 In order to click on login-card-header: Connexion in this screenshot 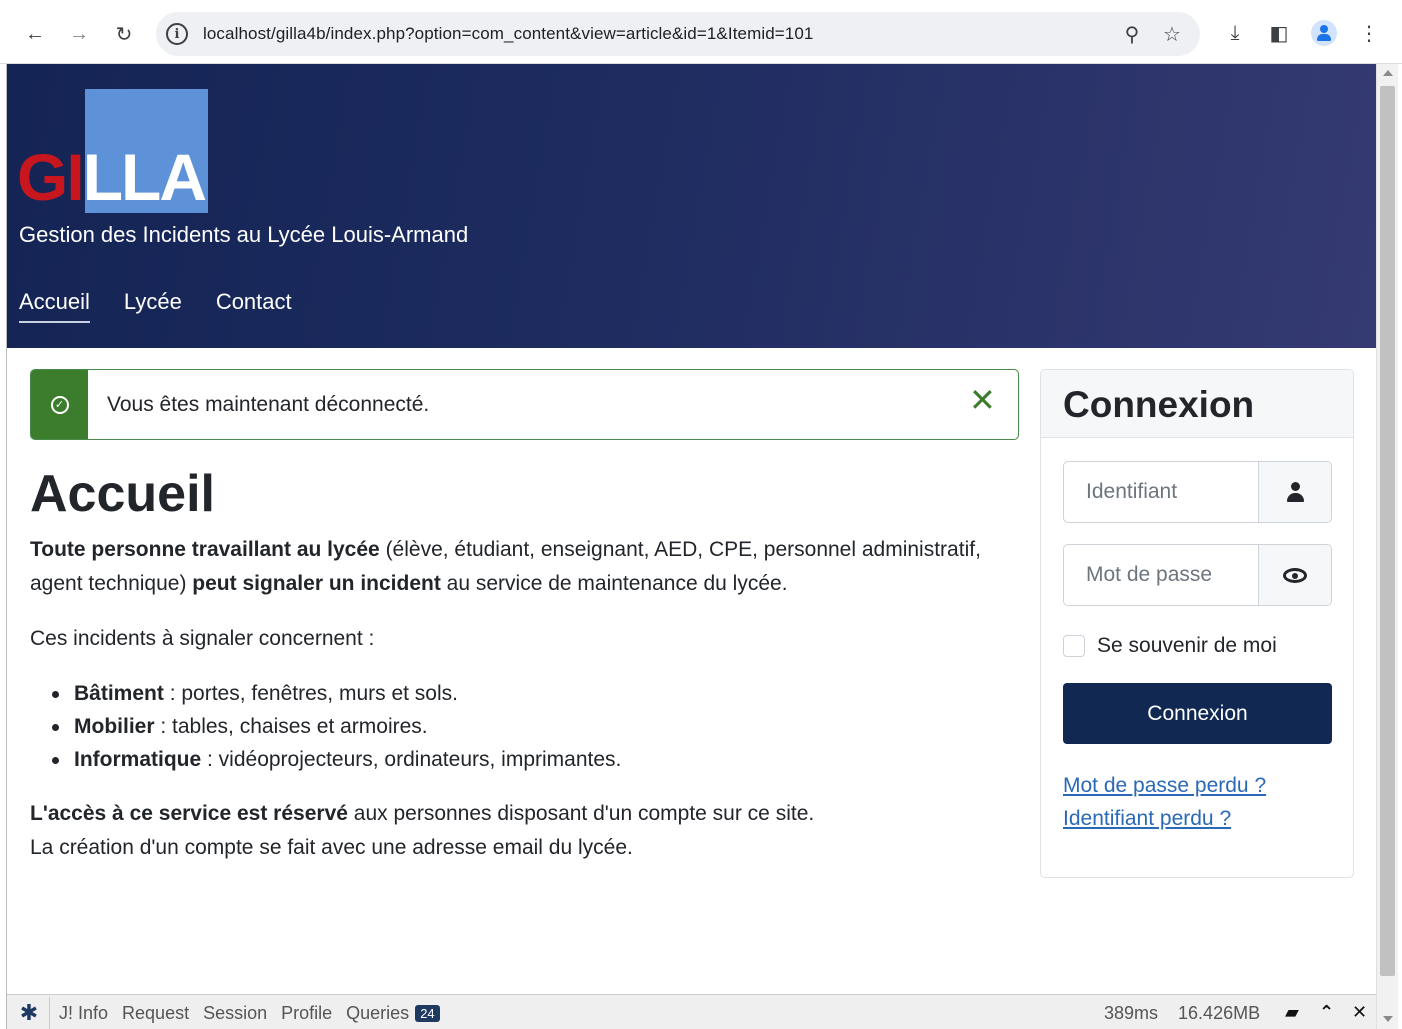, I will do `click(1197, 404)`.